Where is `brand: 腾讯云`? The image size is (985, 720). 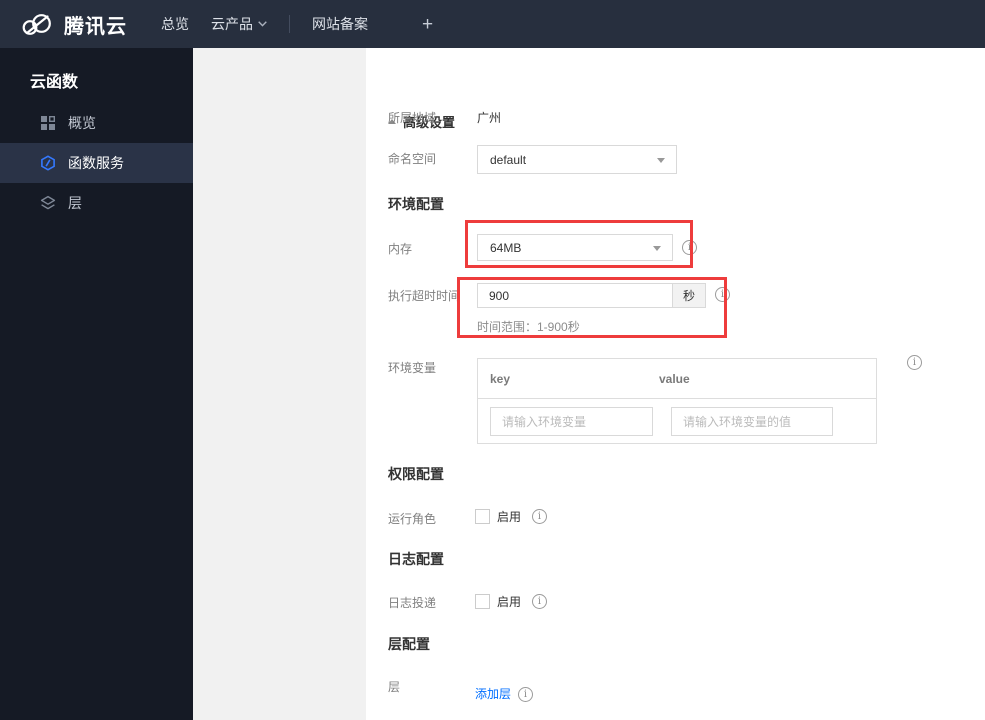
brand: 腾讯云 is located at coordinates (72, 24).